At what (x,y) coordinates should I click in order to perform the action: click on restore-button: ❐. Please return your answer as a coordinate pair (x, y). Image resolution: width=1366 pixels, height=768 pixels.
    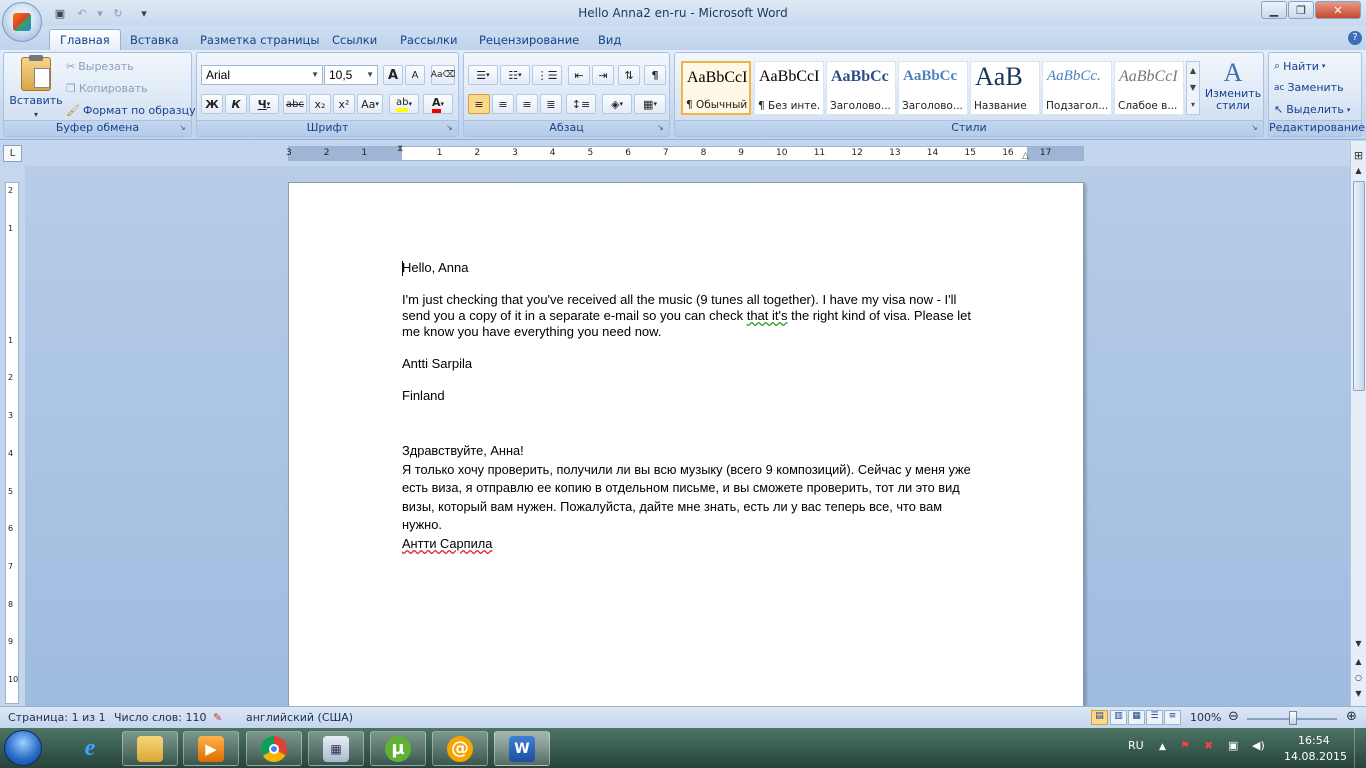
    Looking at the image, I should click on (1301, 10).